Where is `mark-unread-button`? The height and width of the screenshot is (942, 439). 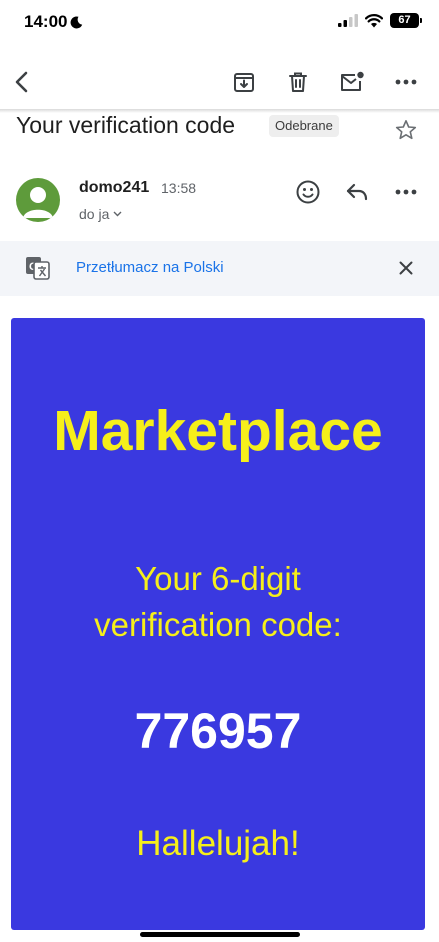 mark-unread-button is located at coordinates (352, 82).